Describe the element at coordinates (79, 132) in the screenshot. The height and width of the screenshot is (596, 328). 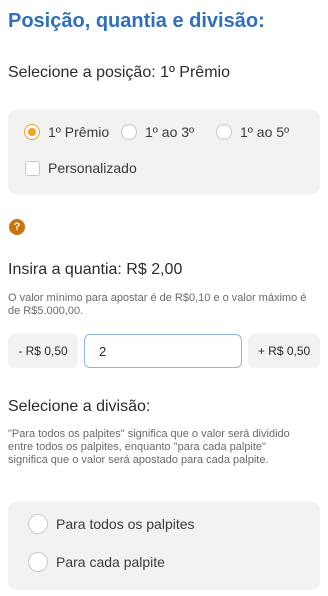
I see `position-option-label: 1º Prêmio` at that location.